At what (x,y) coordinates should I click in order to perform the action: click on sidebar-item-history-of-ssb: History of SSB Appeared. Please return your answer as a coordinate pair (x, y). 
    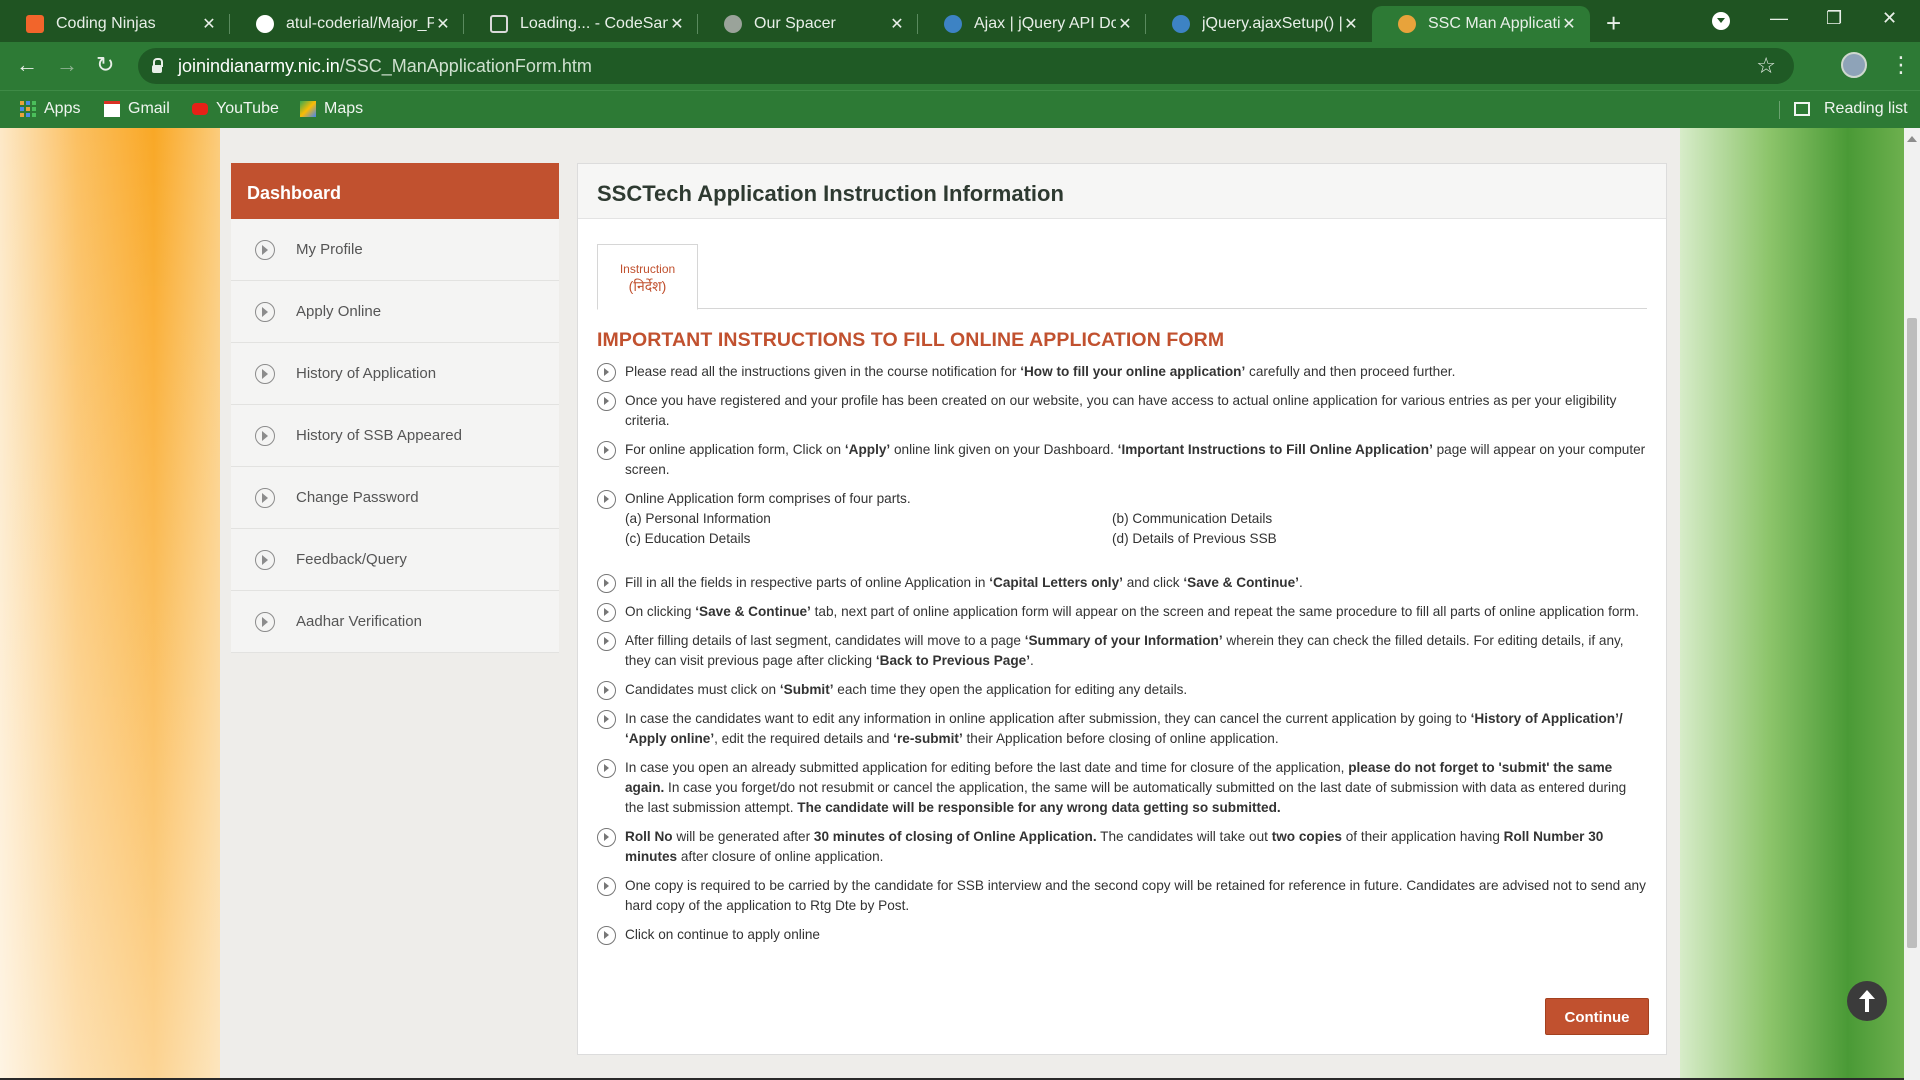
    Looking at the image, I should click on (395, 436).